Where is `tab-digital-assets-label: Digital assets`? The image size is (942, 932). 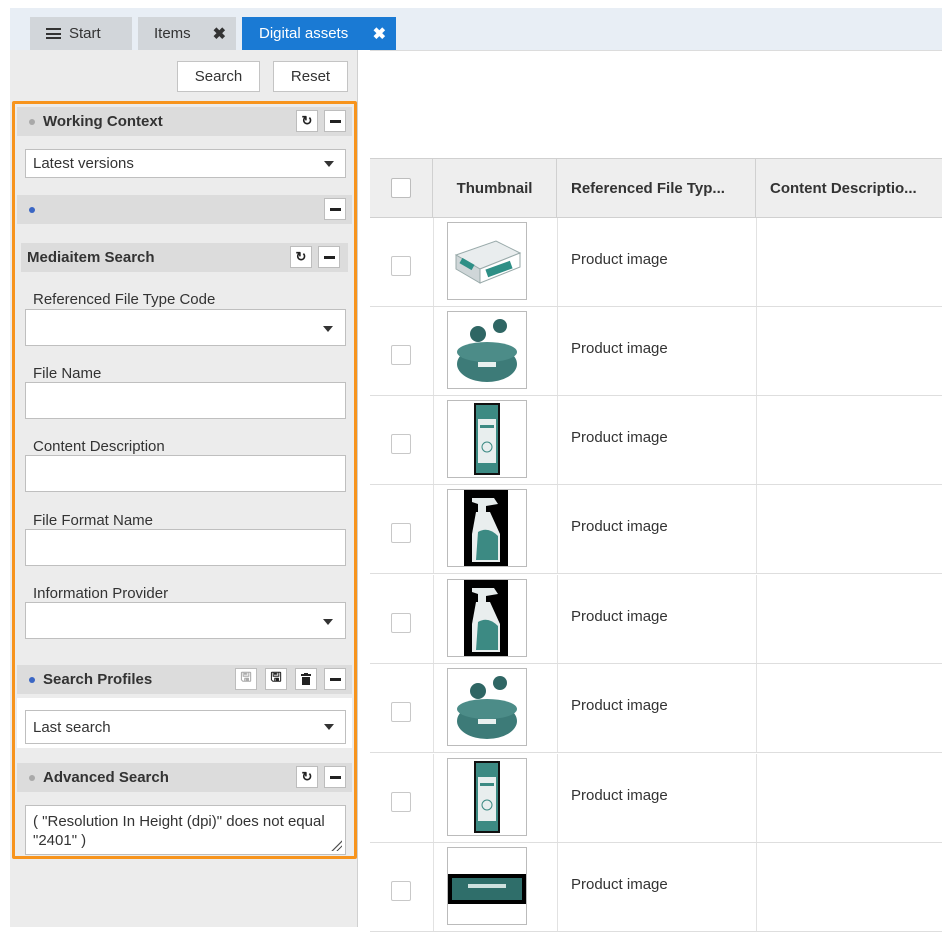 tab-digital-assets-label: Digital assets is located at coordinates (304, 33).